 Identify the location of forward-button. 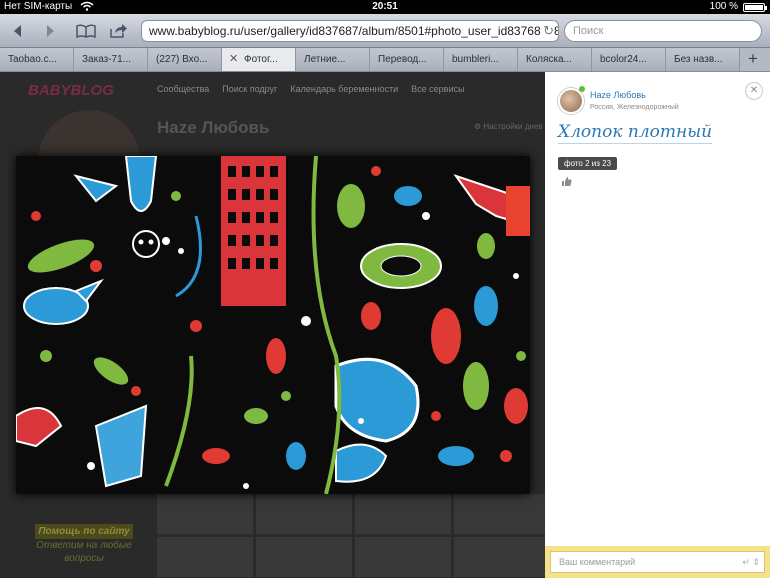
(50, 31).